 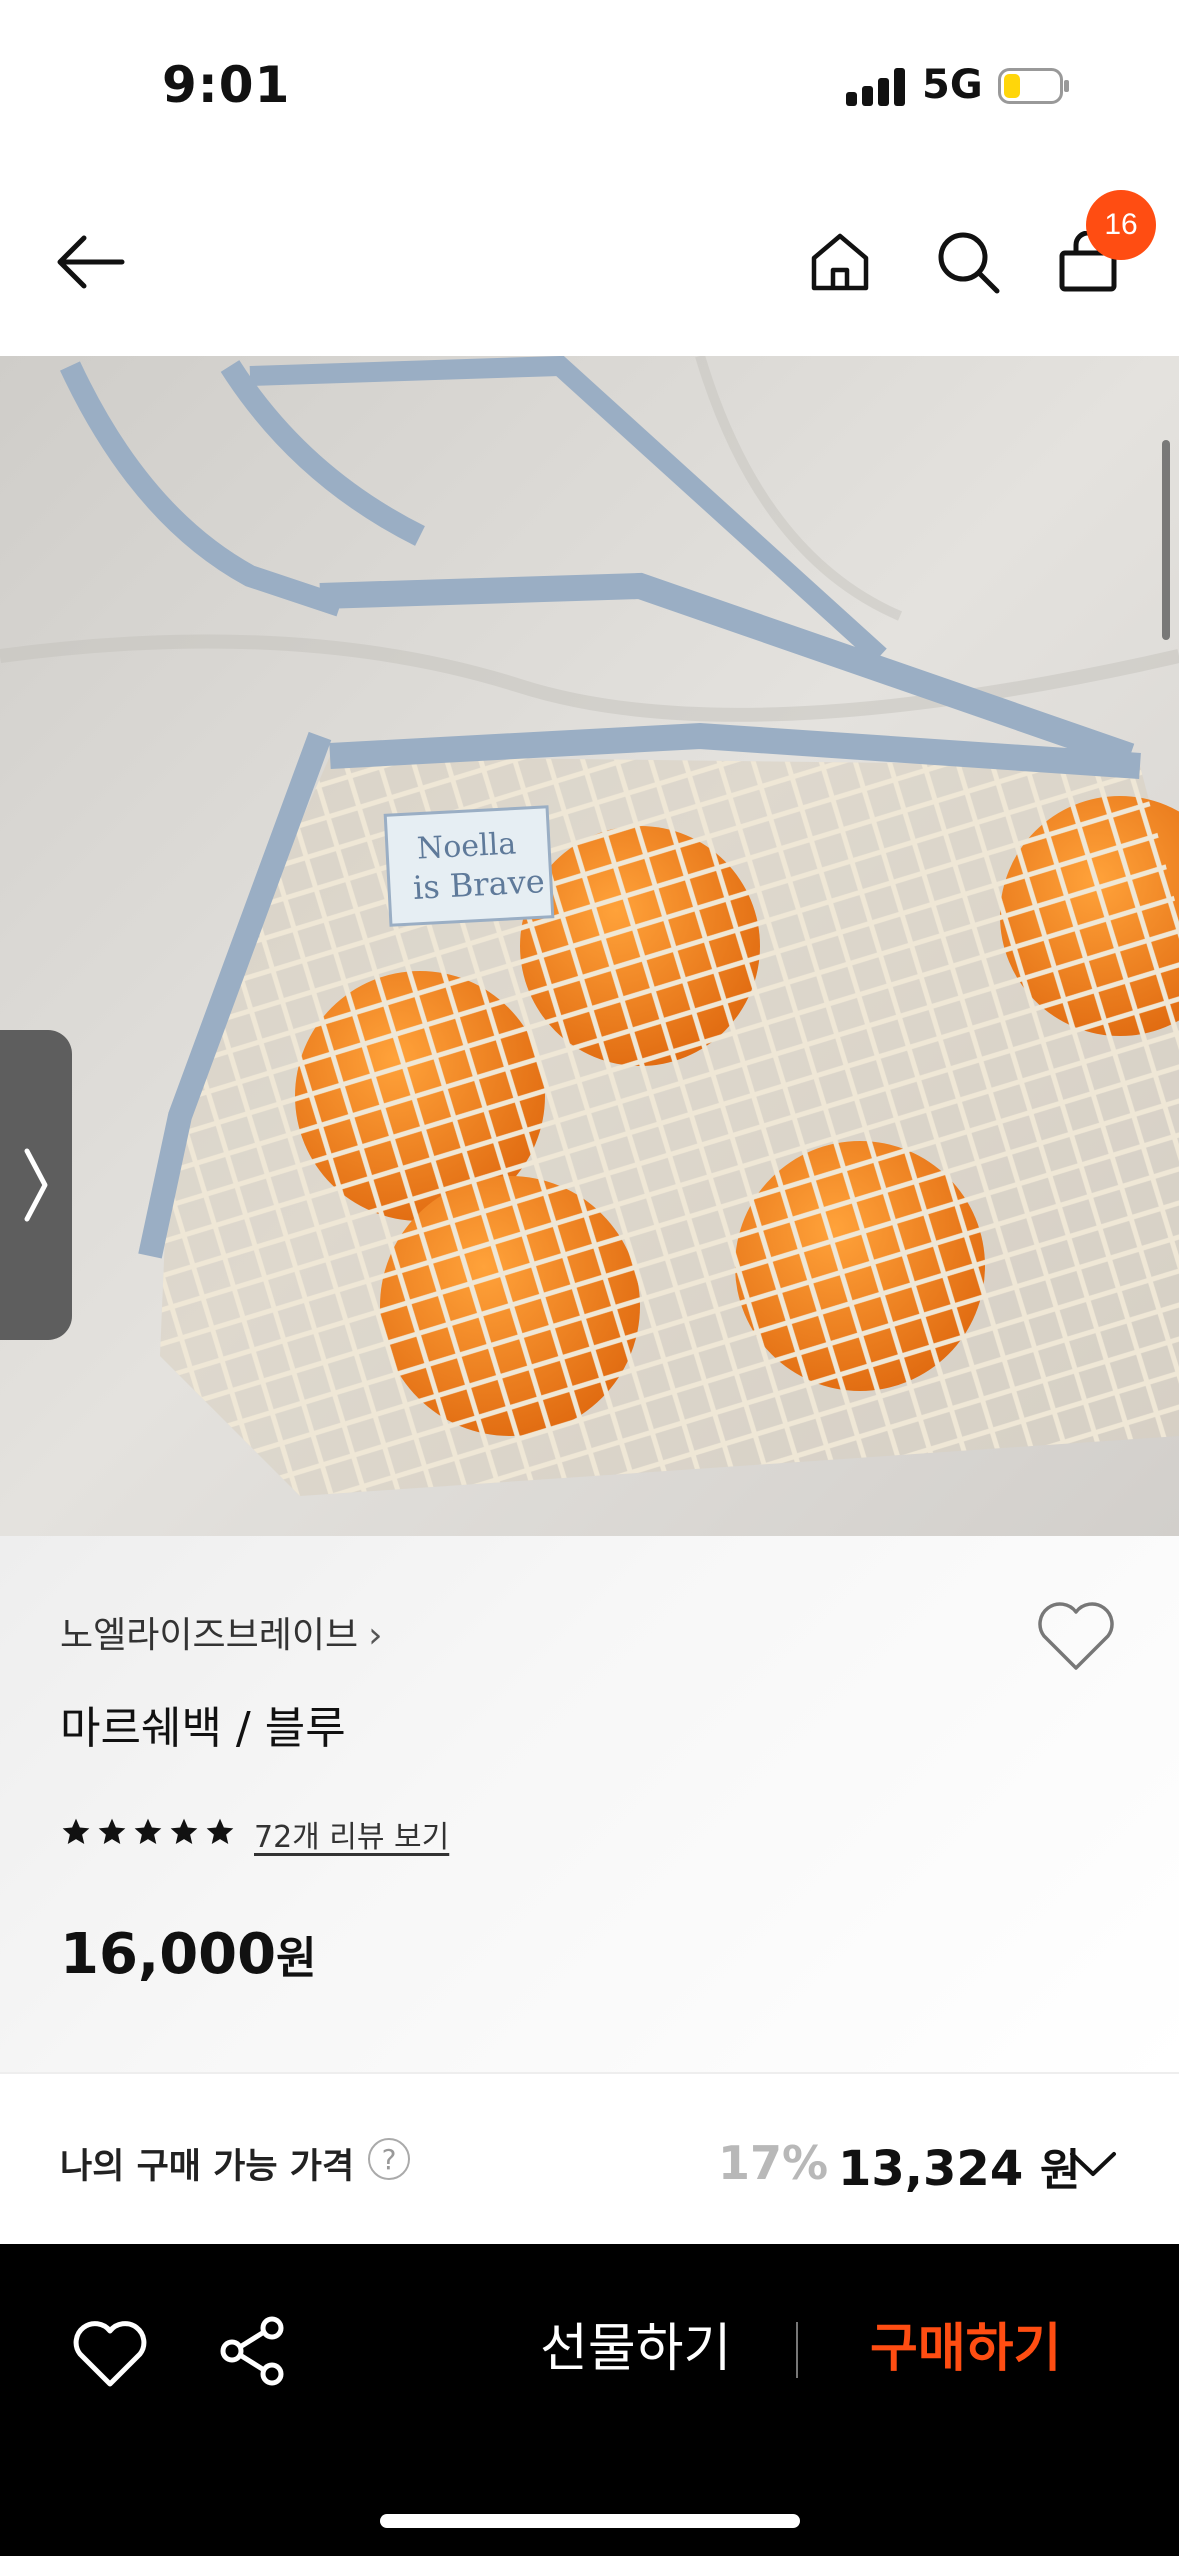 What do you see at coordinates (375, 1635) in the screenshot?
I see `chevron-right-icon: ›` at bounding box center [375, 1635].